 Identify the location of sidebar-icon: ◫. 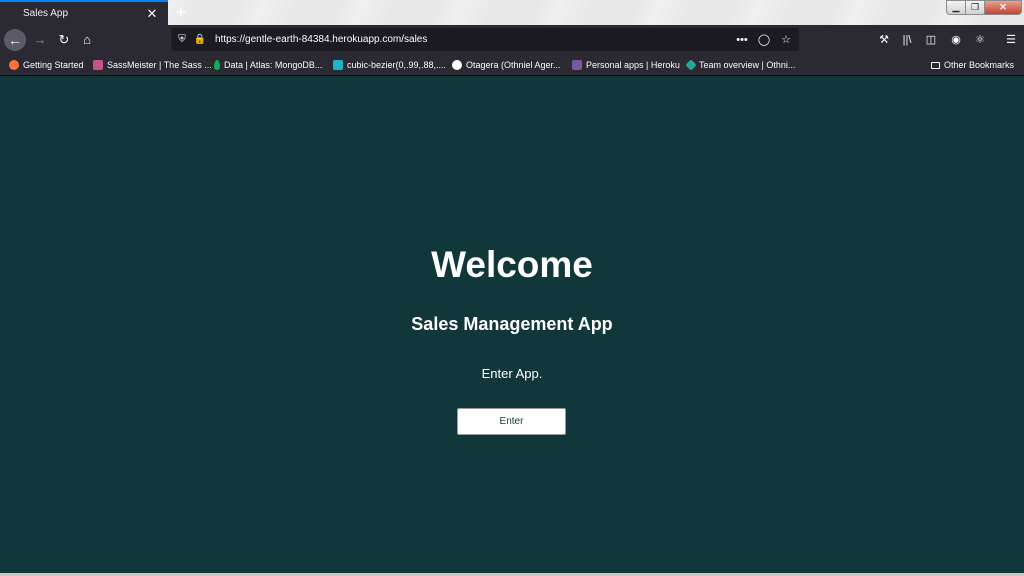
(931, 40).